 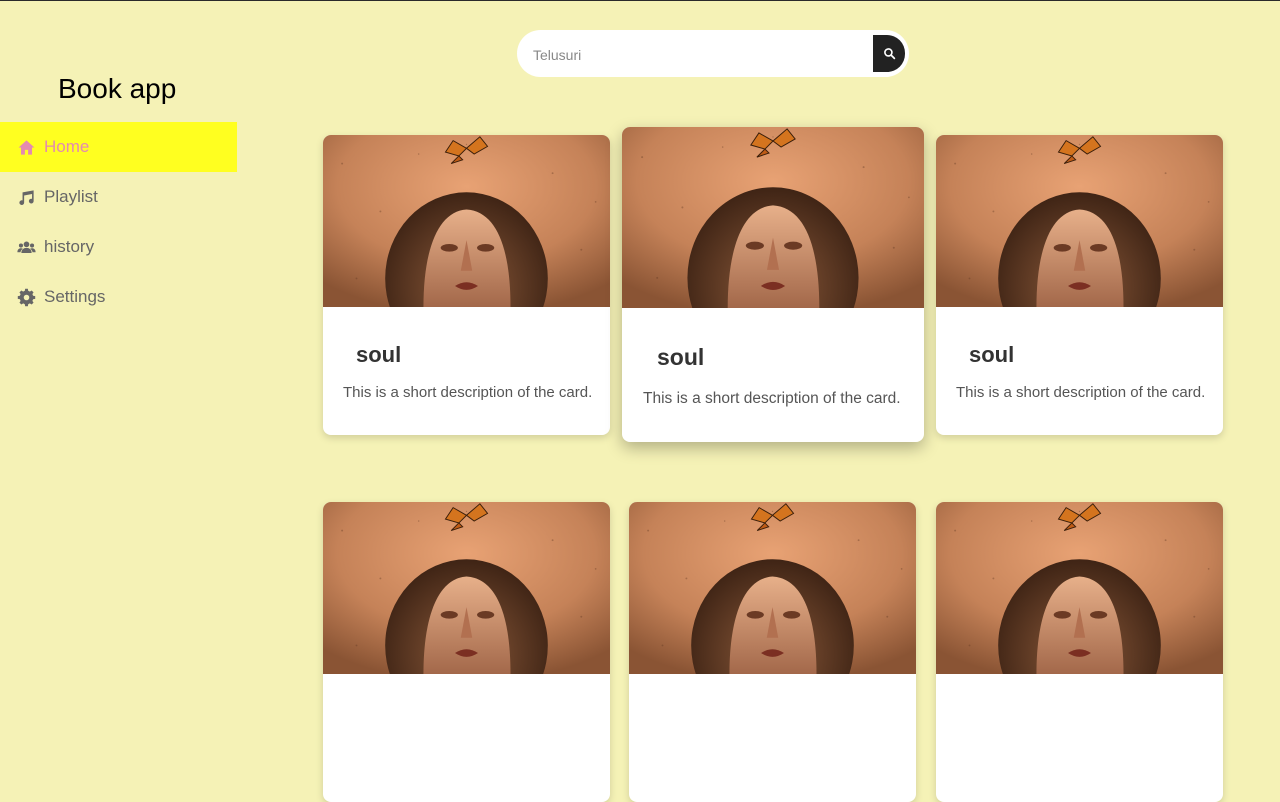 What do you see at coordinates (118, 297) in the screenshot?
I see `sidebar-item-settings: Settings` at bounding box center [118, 297].